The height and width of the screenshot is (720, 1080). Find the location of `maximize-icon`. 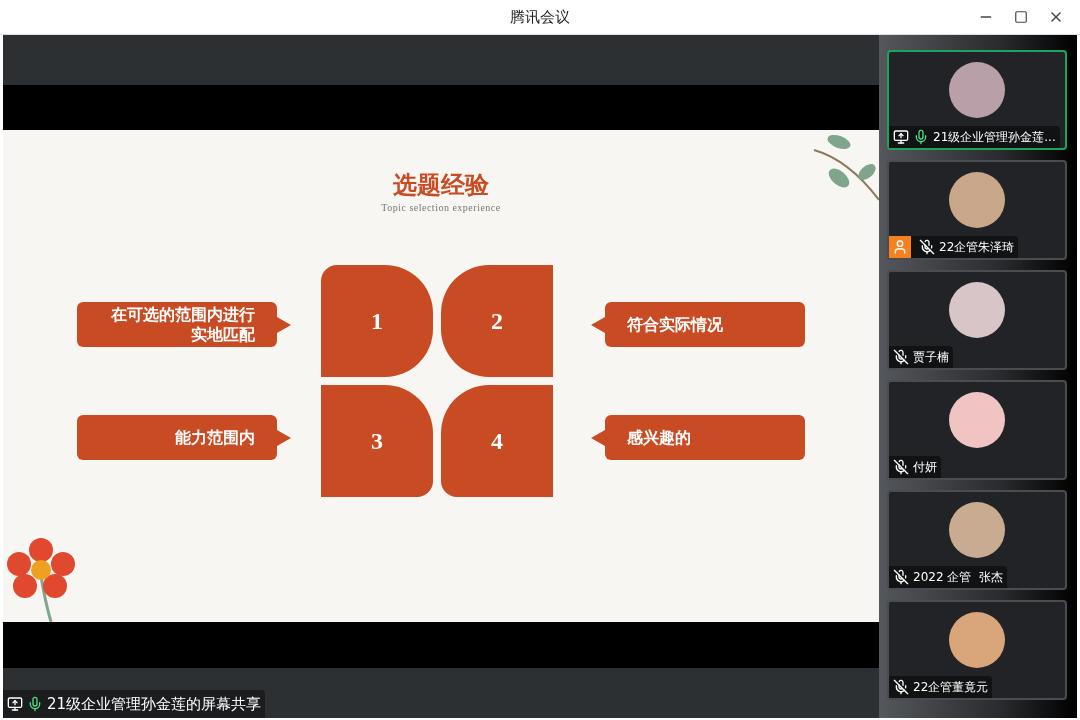

maximize-icon is located at coordinates (1021, 17).